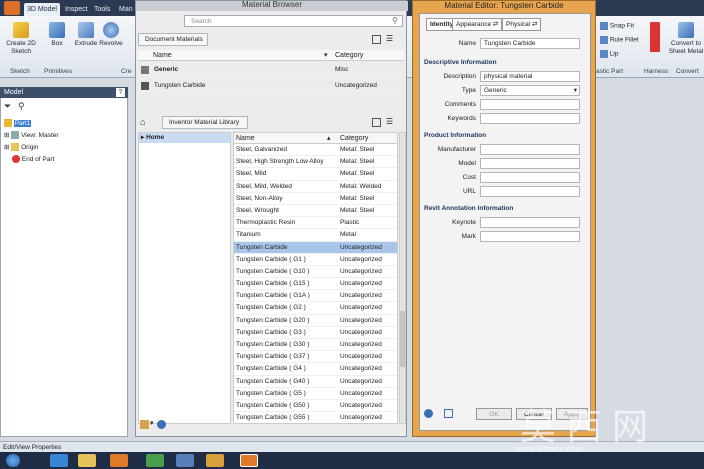 The height and width of the screenshot is (469, 704). Describe the element at coordinates (460, 62) in the screenshot. I see `descriptive-section-header: Descriptive Information` at that location.